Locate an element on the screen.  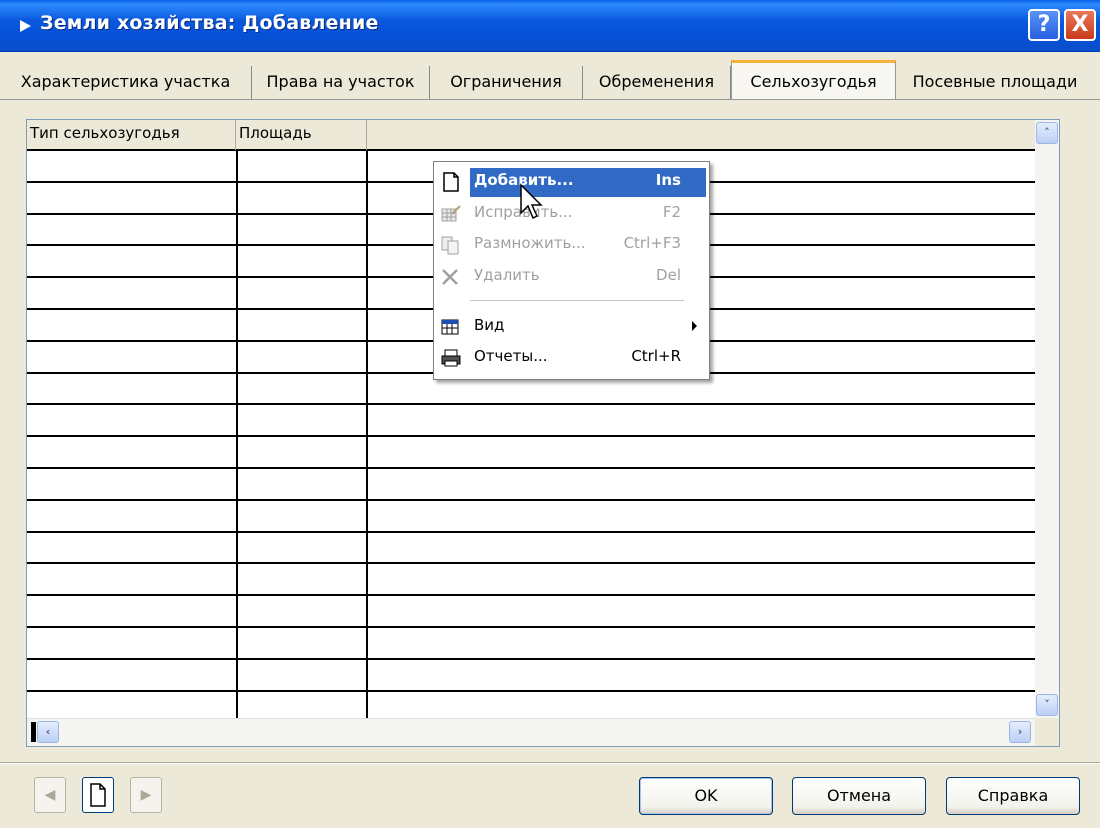
close-button: X is located at coordinates (1080, 25).